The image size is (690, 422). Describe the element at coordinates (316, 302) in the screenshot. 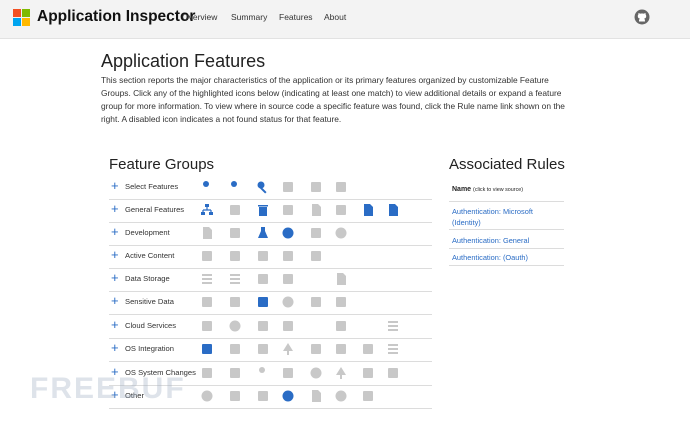

I see `money-icon` at that location.